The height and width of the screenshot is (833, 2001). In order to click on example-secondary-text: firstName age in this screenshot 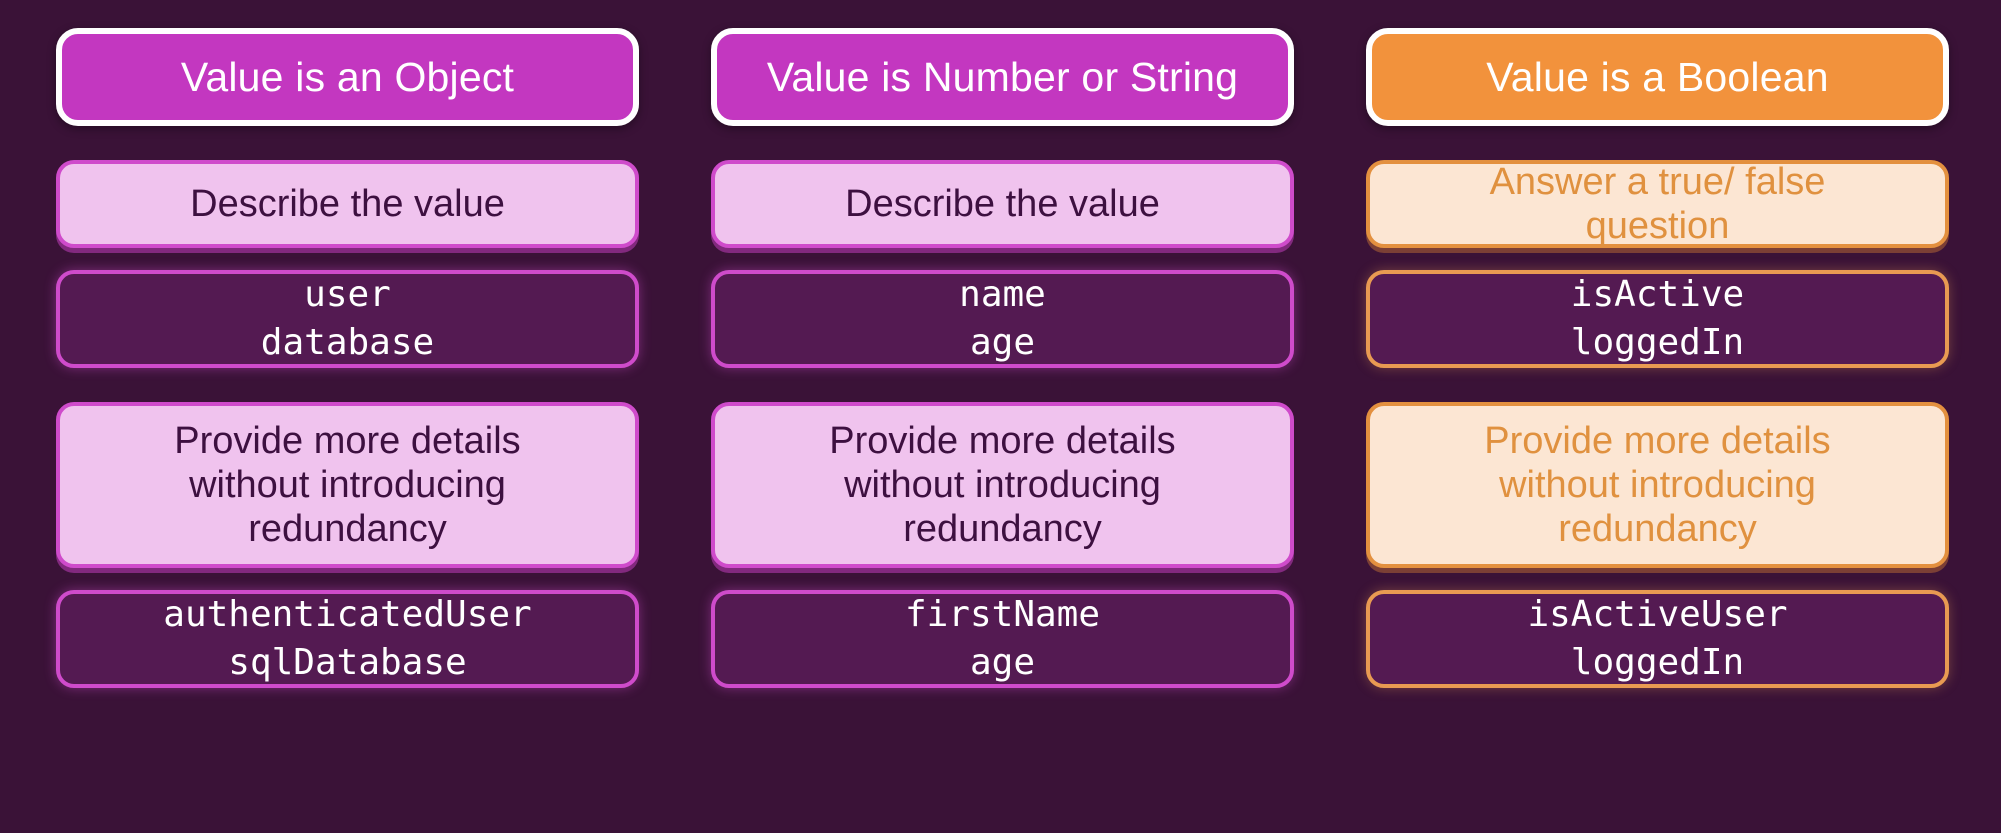, I will do `click(1002, 638)`.